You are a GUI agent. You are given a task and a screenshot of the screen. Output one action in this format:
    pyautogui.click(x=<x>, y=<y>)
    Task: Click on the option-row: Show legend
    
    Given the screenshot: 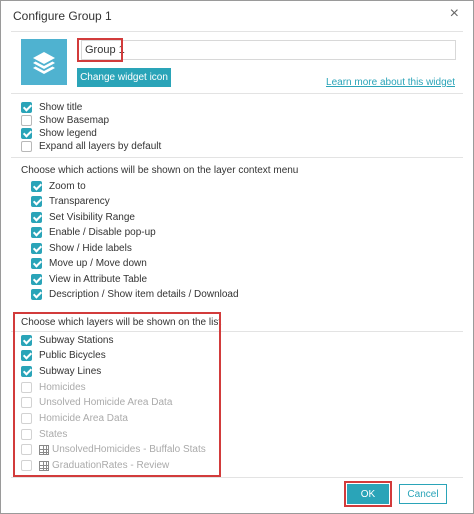 What is the action you would take?
    pyautogui.click(x=59, y=133)
    